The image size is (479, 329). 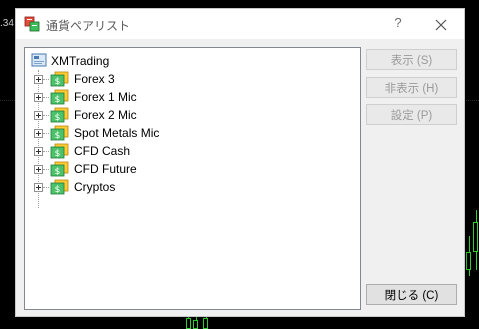 What do you see at coordinates (134, 187) in the screenshot?
I see `tree-item-cryptos: $ Cryptos` at bounding box center [134, 187].